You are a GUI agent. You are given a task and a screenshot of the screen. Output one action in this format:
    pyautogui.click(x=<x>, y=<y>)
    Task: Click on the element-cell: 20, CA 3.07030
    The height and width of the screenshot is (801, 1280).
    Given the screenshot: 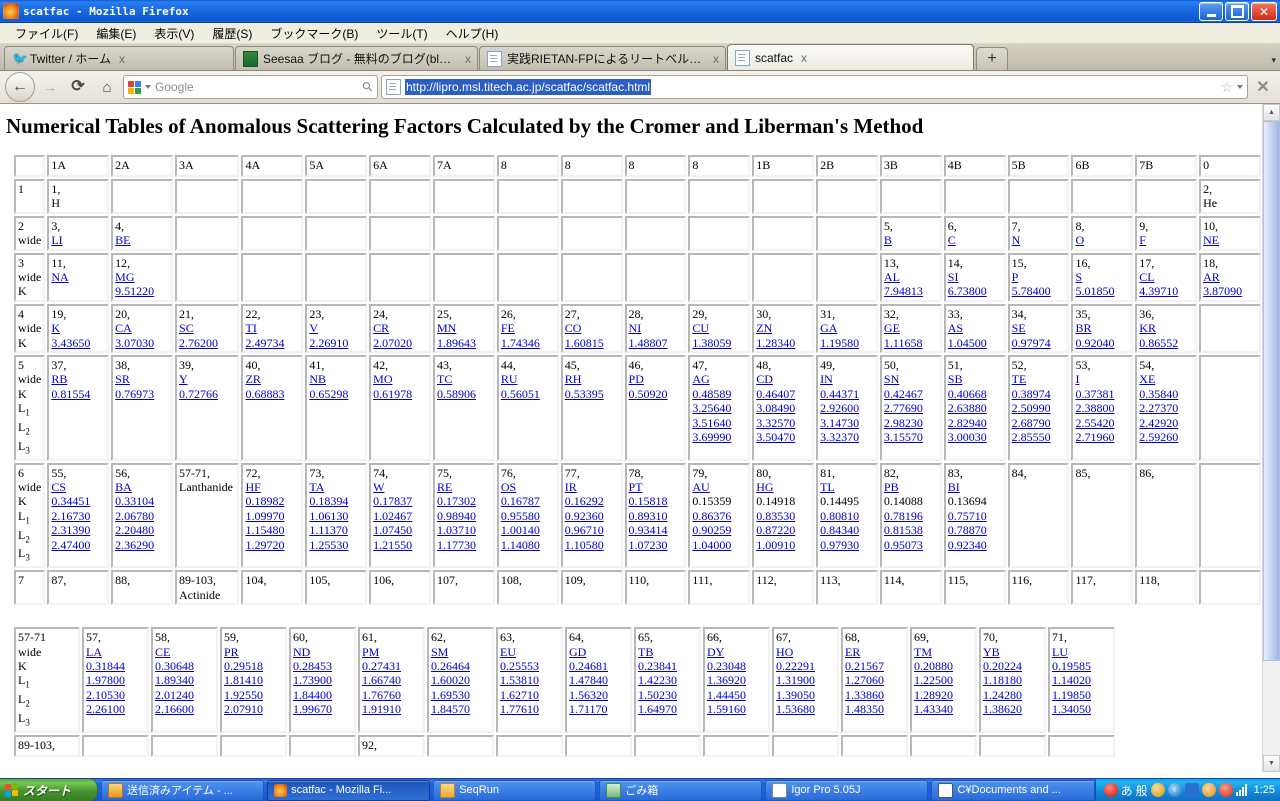 What is the action you would take?
    pyautogui.click(x=142, y=328)
    